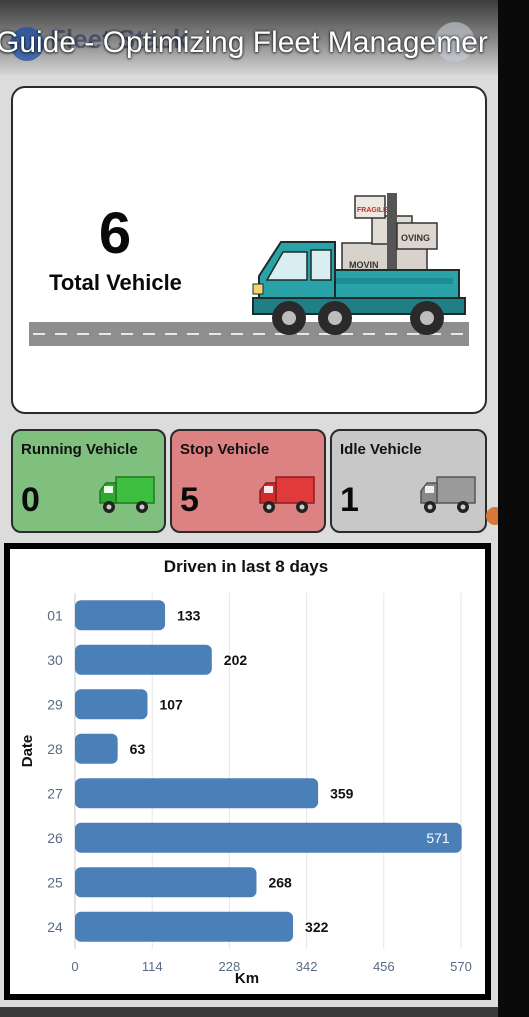 This screenshot has width=529, height=1017. I want to click on chart-x-tick-labels: 0 114 228 342 456 570, so click(271, 966).